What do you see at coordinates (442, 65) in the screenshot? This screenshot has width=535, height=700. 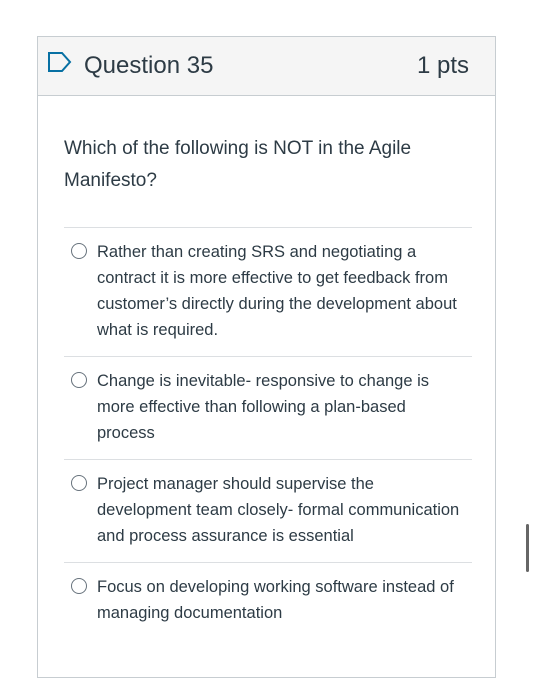 I see `question-points: 1 pts` at bounding box center [442, 65].